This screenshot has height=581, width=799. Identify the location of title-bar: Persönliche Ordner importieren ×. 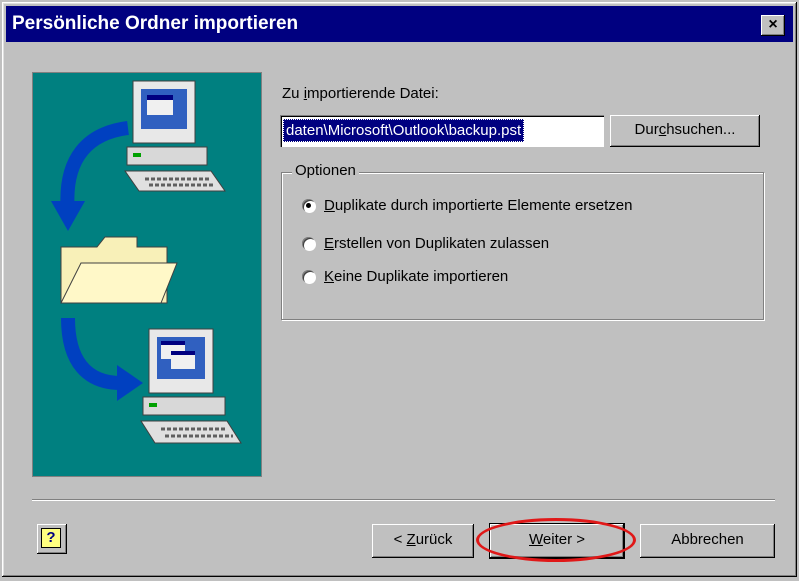
(399, 24).